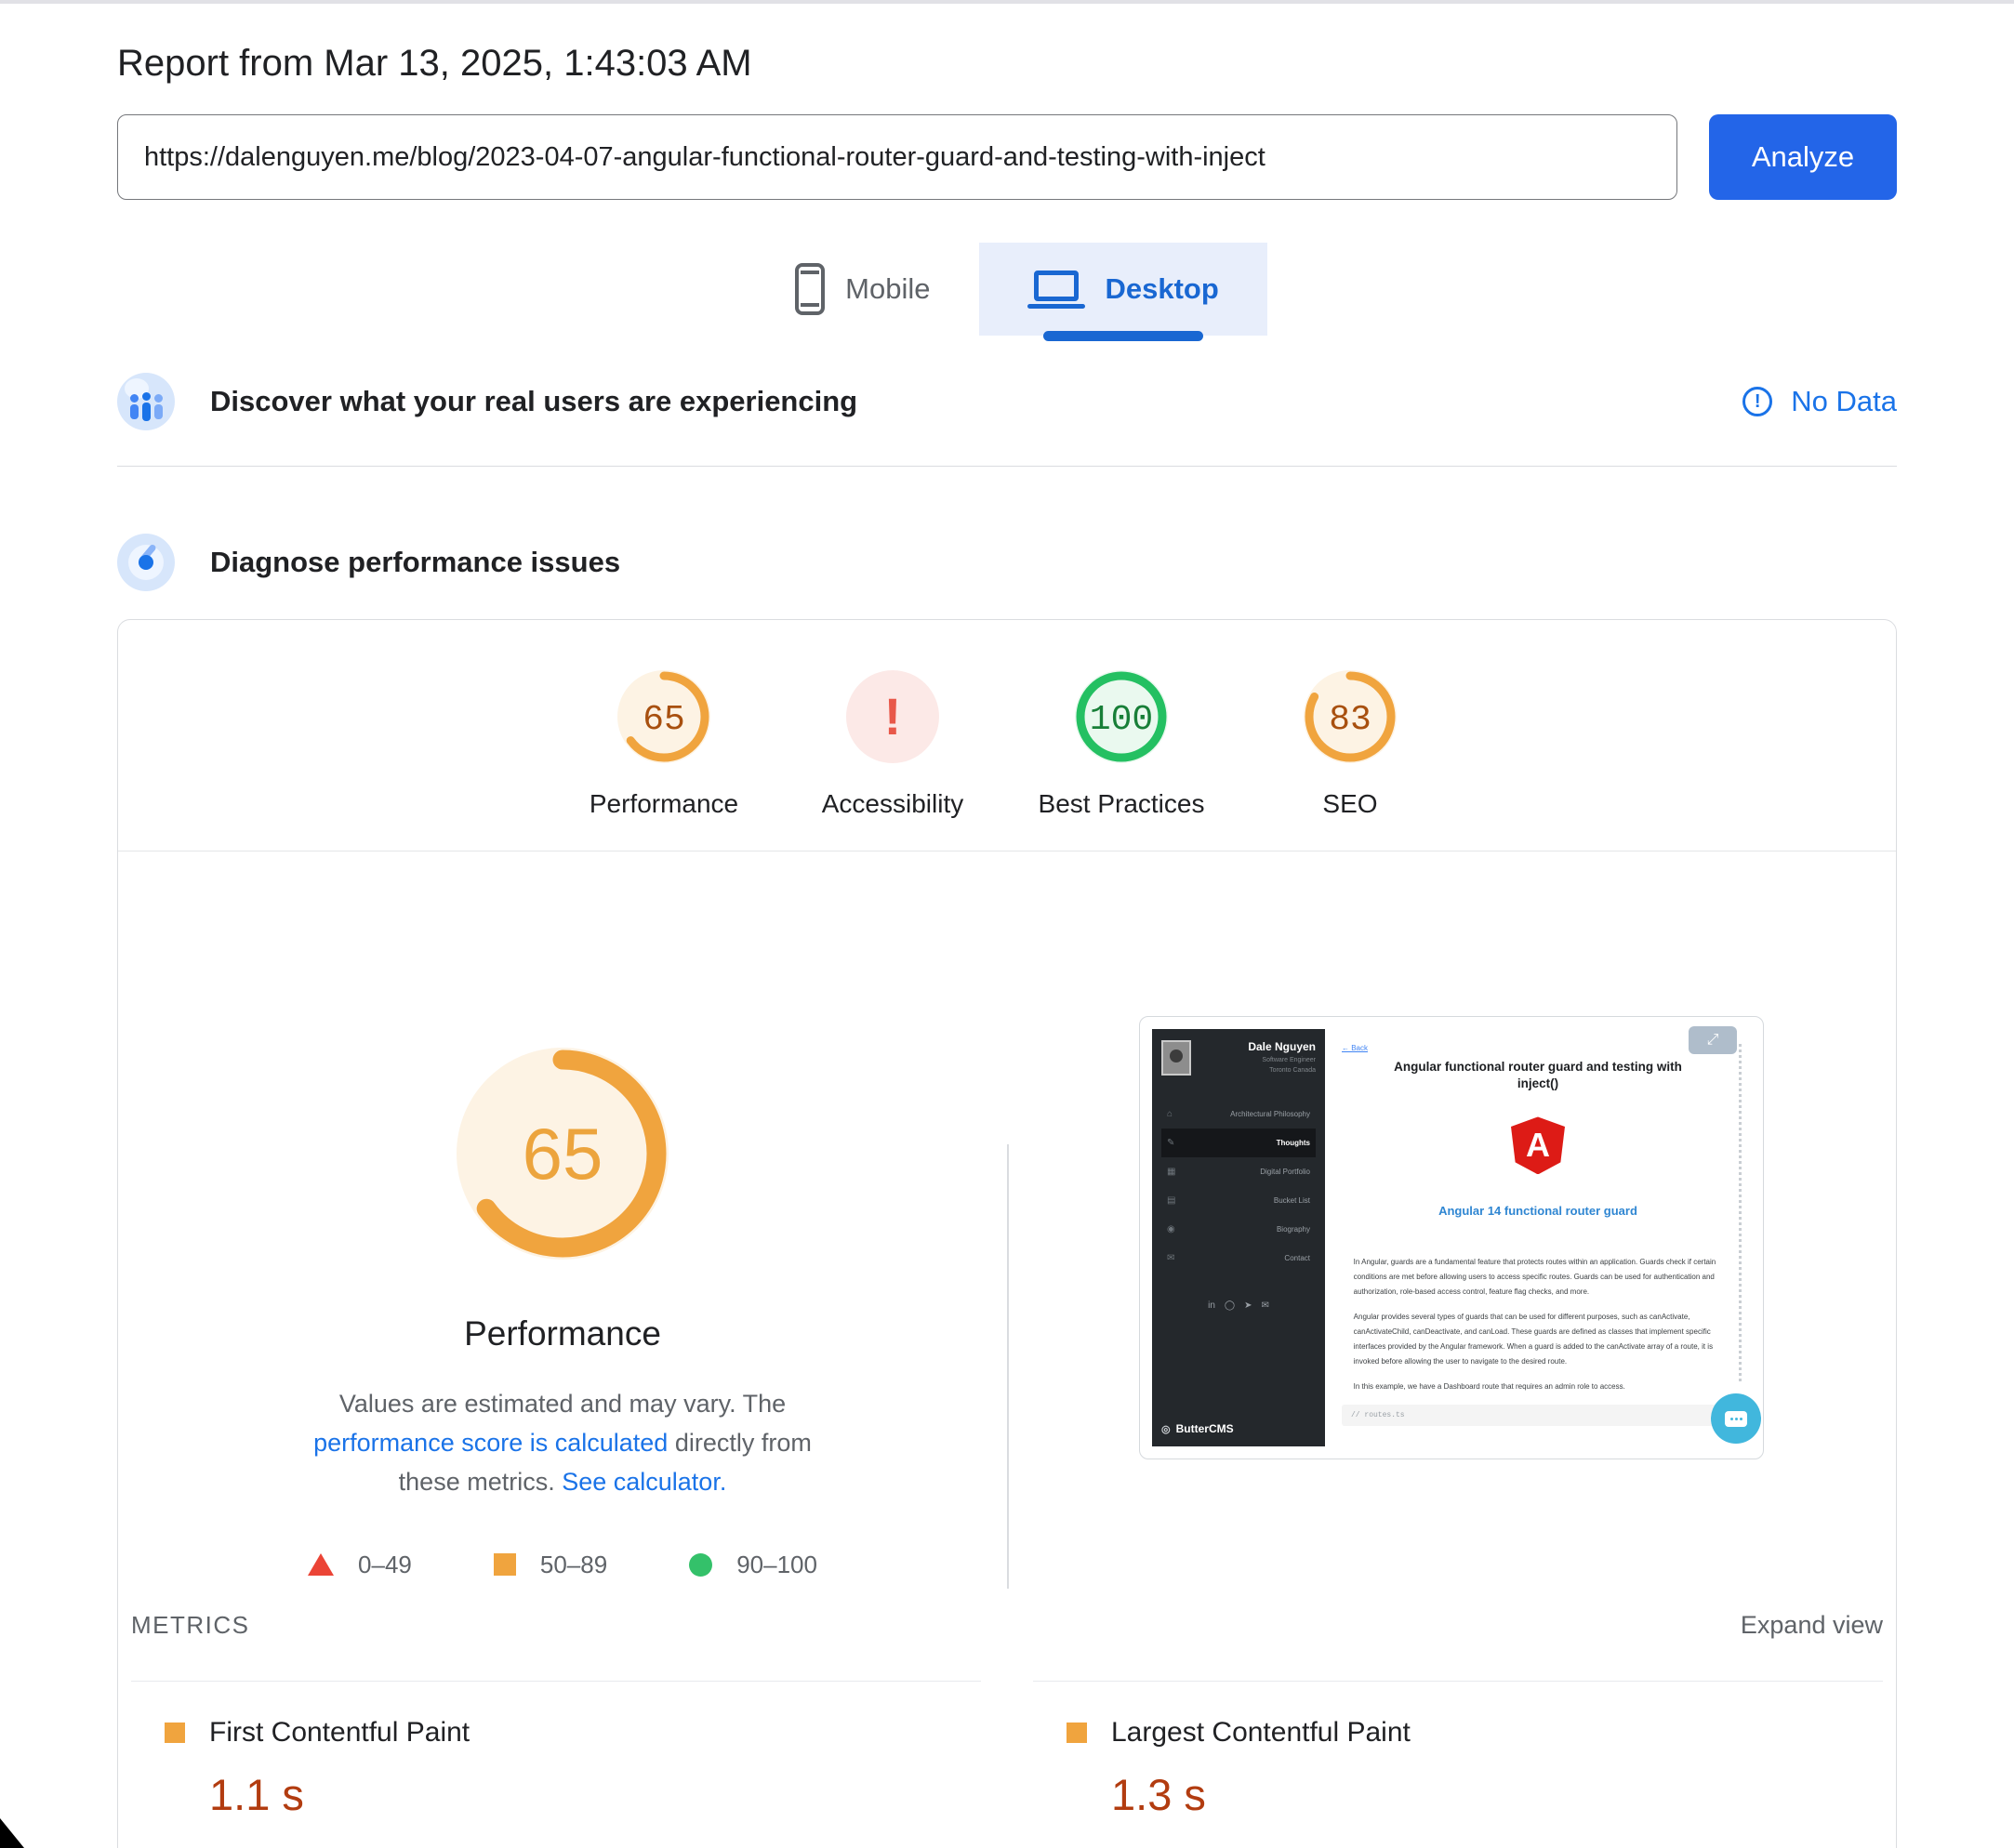  What do you see at coordinates (1265, 1305) in the screenshot?
I see `mail-icon: ✉` at bounding box center [1265, 1305].